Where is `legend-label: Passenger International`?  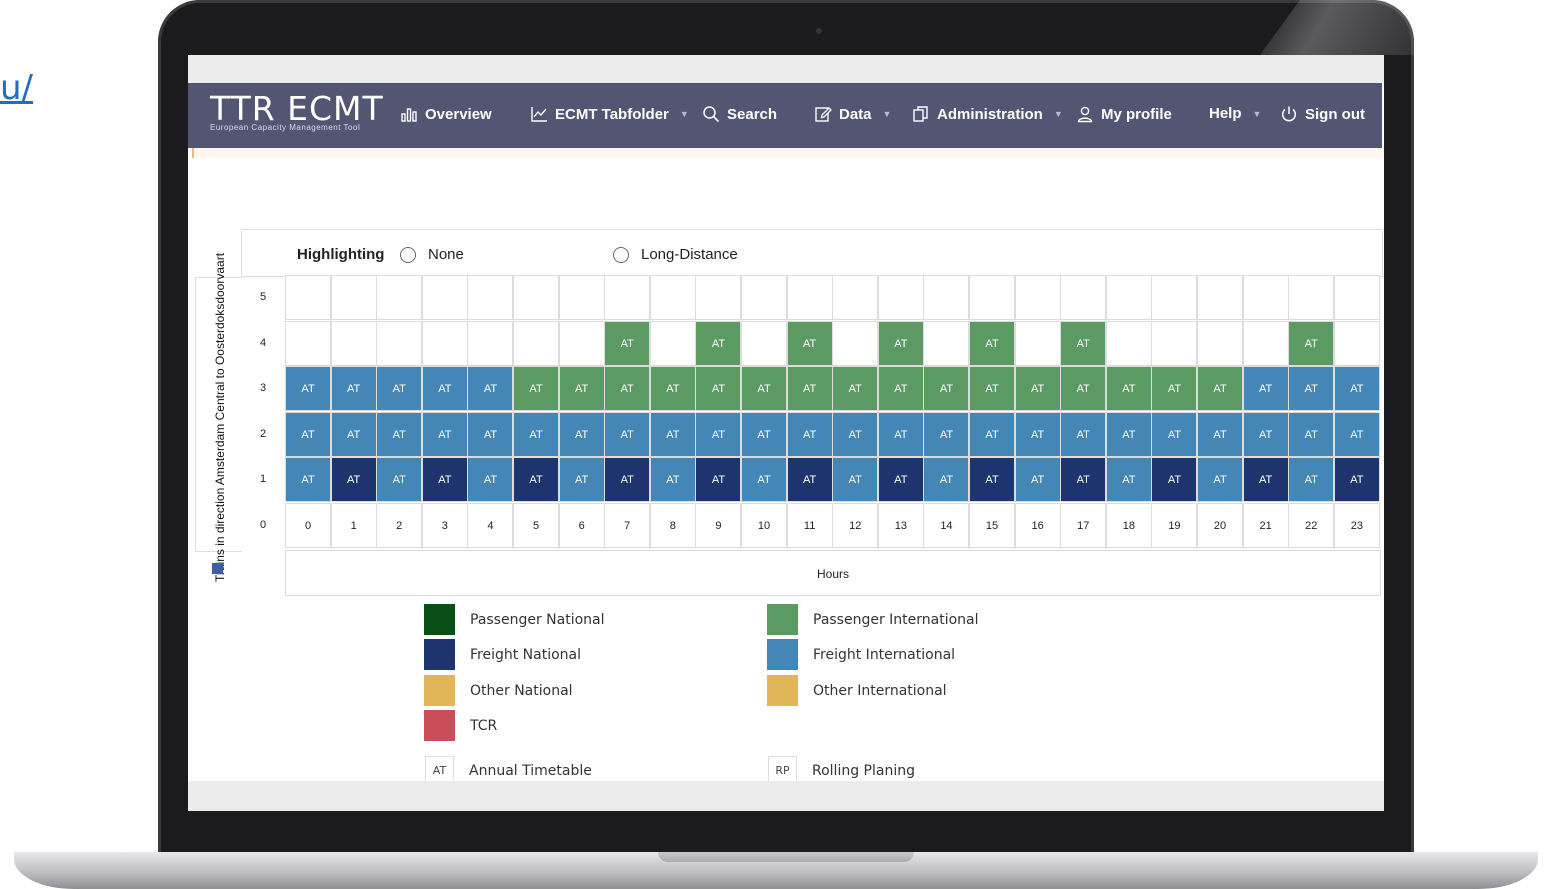 legend-label: Passenger International is located at coordinates (896, 619).